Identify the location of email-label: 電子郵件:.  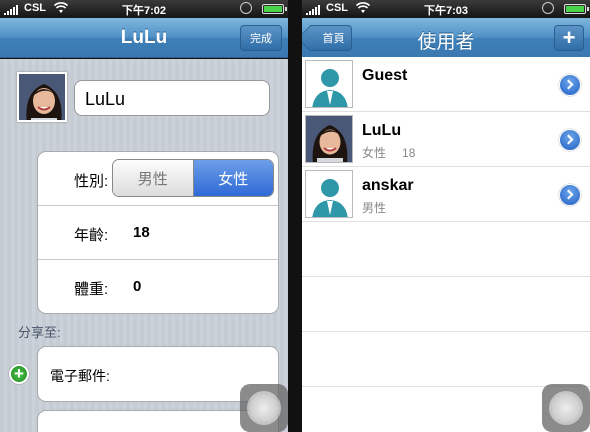
(80, 376).